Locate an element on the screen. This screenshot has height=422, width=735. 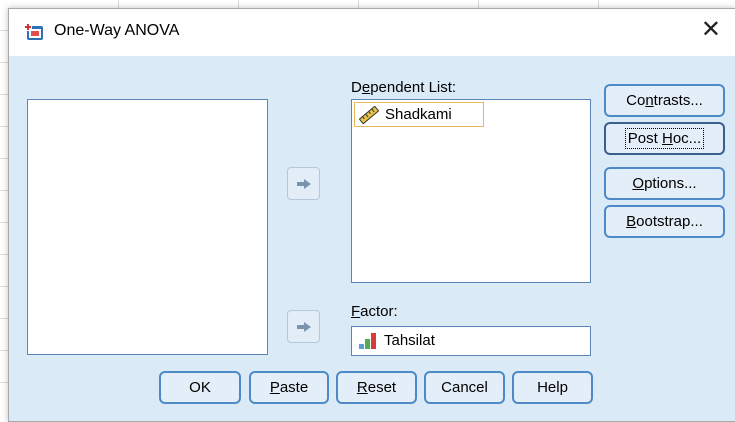
move-to-factor-button is located at coordinates (303, 326).